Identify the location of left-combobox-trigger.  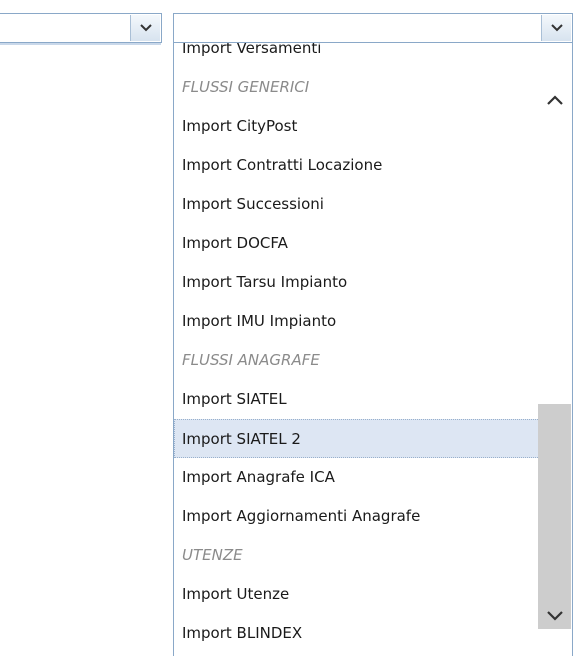
(145, 28).